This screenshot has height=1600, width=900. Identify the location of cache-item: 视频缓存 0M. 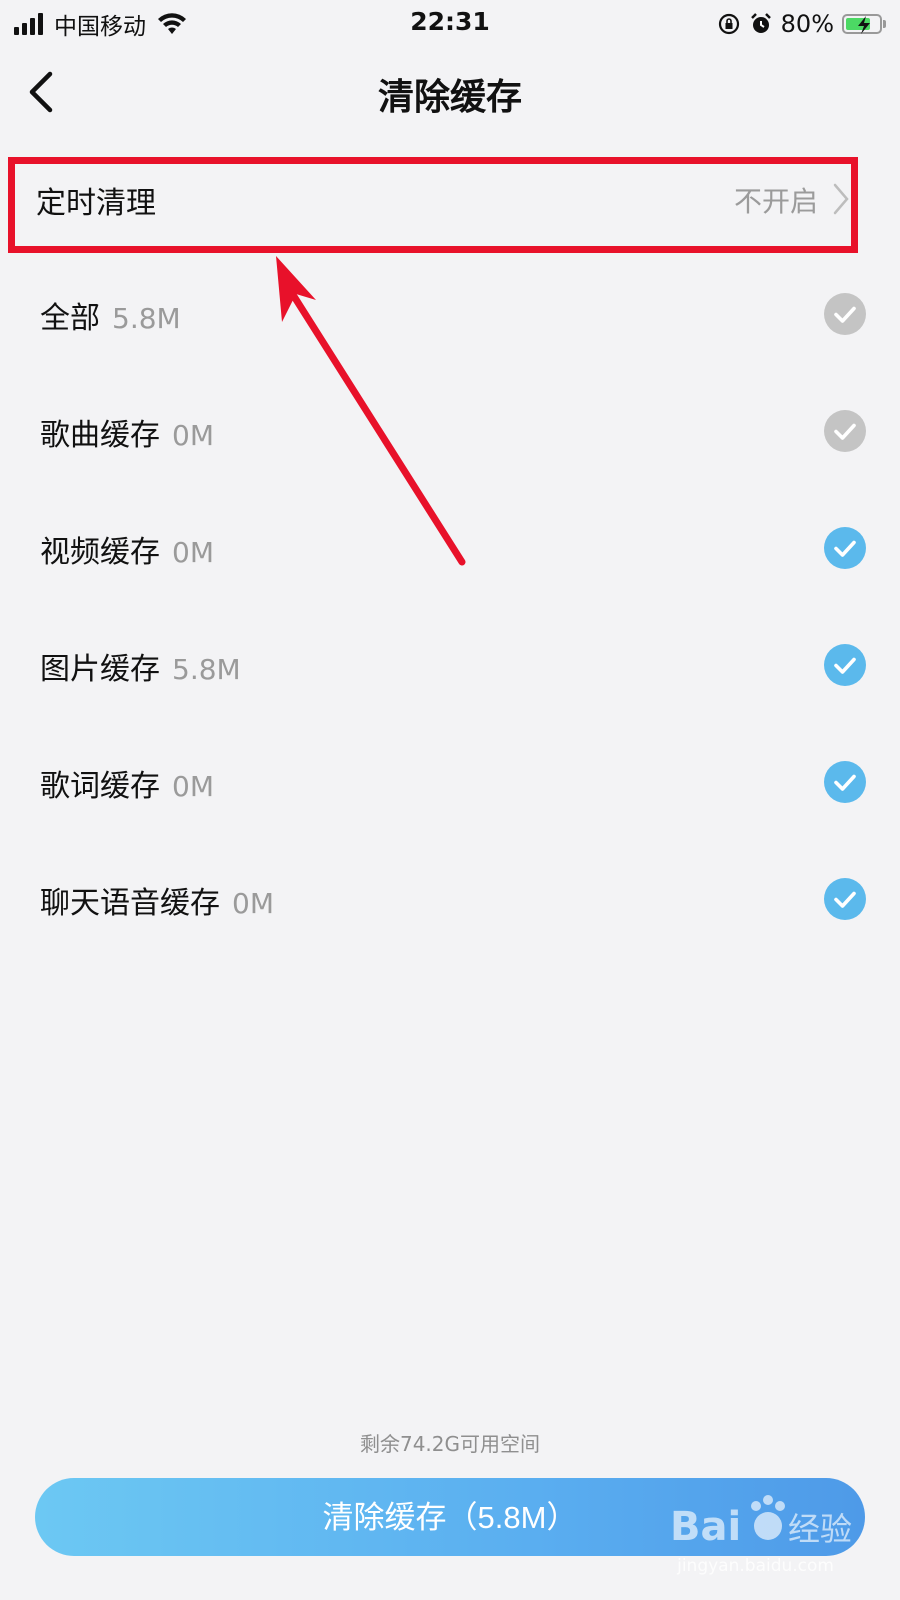
(450, 547).